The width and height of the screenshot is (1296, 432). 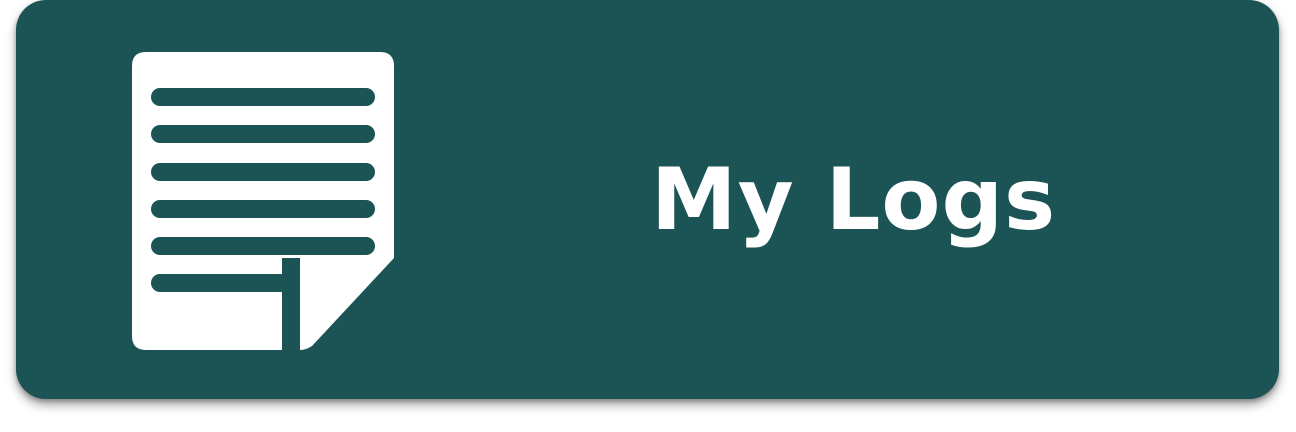 I want to click on document-folded-corner, so click(x=347, y=304).